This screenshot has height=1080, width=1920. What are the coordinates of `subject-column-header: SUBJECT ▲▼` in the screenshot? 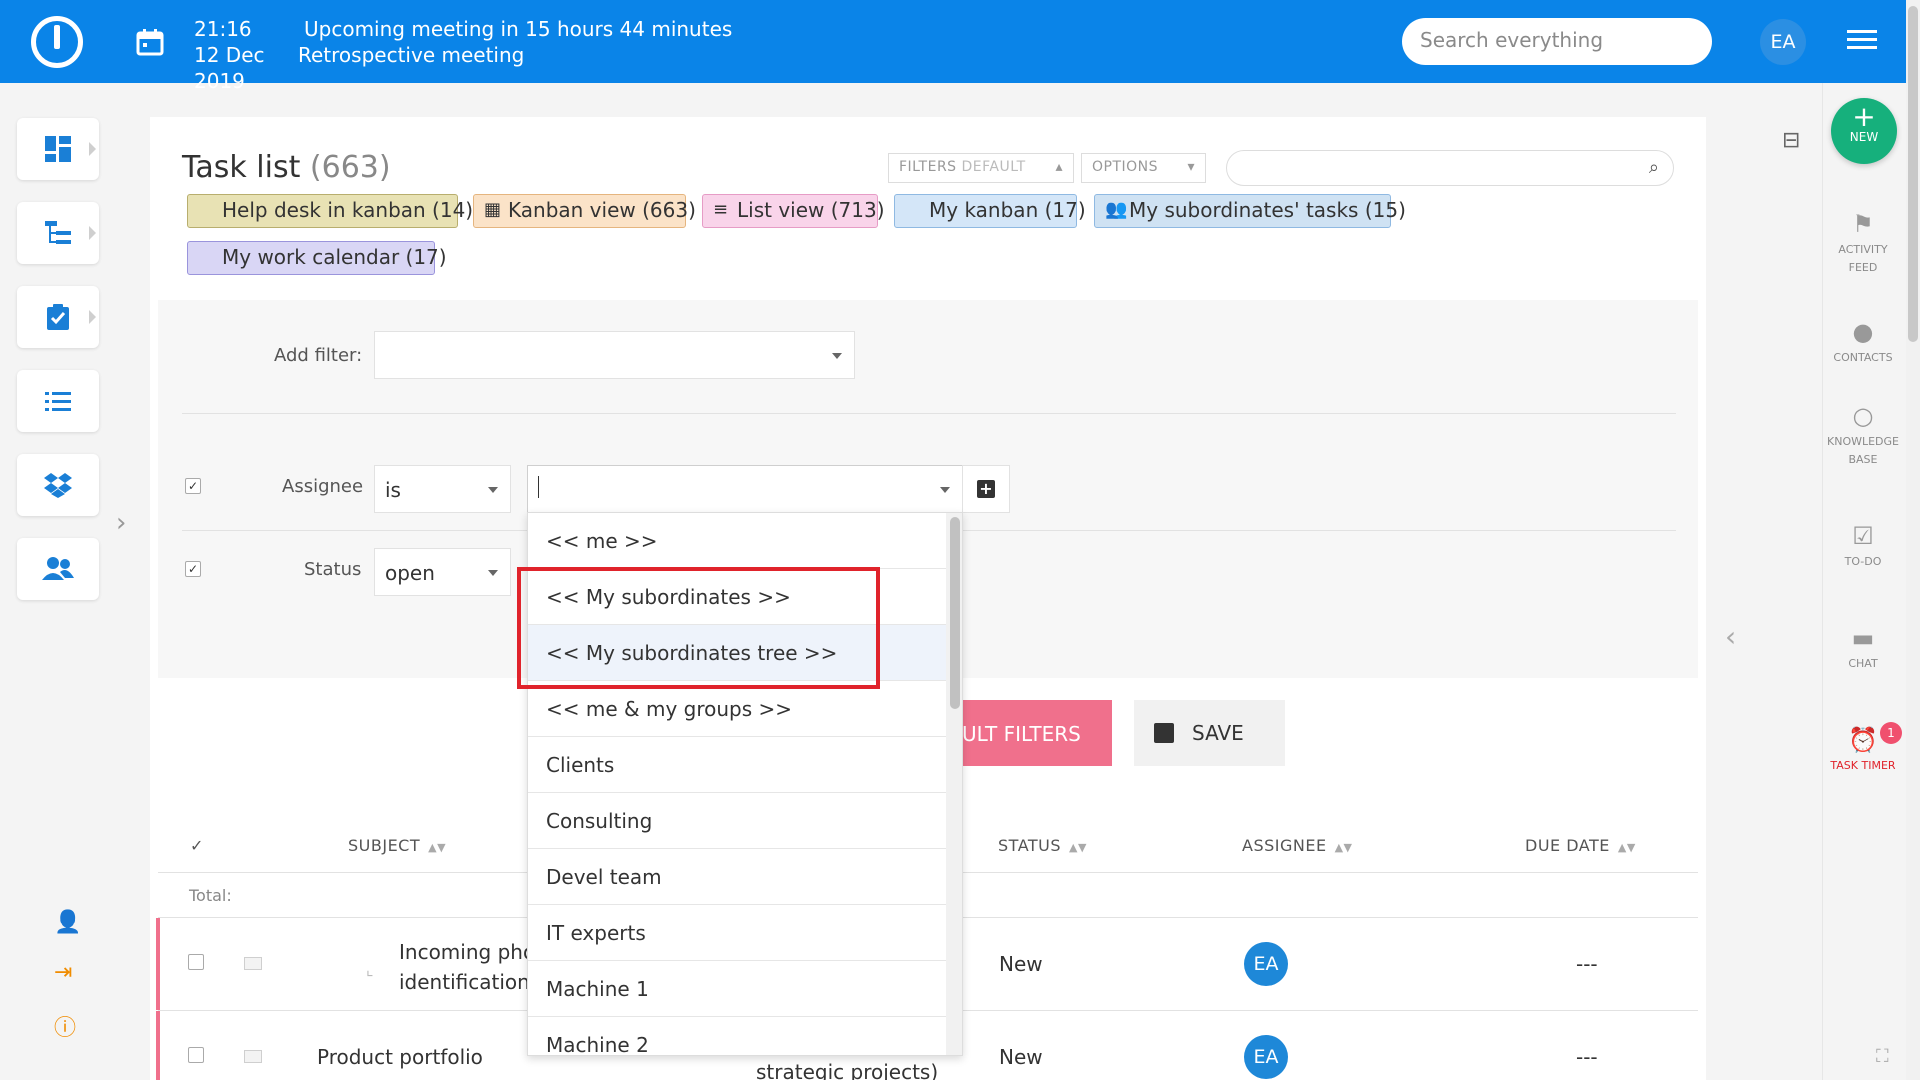 It's located at (397, 845).